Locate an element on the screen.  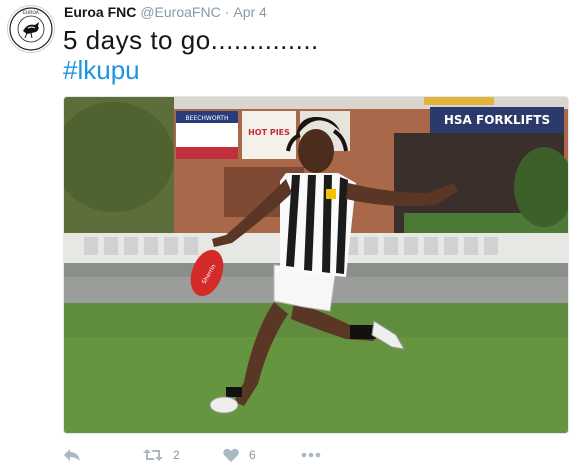
tweet-actions: 2 6 is located at coordinates (192, 455).